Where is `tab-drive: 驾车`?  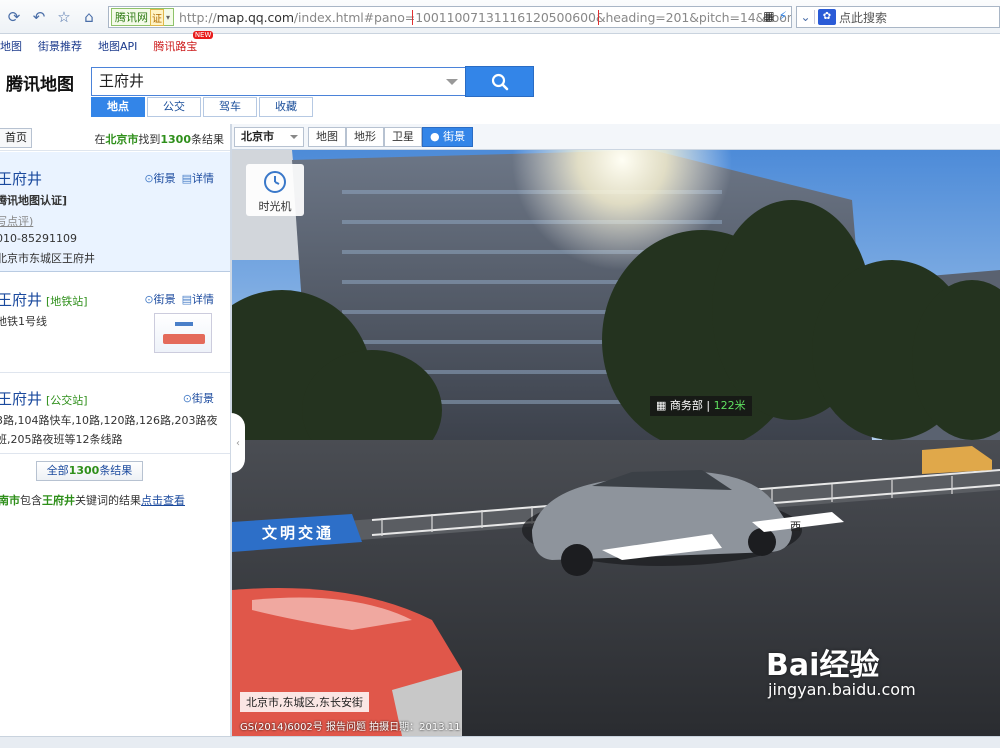
tab-drive: 驾车 is located at coordinates (230, 107).